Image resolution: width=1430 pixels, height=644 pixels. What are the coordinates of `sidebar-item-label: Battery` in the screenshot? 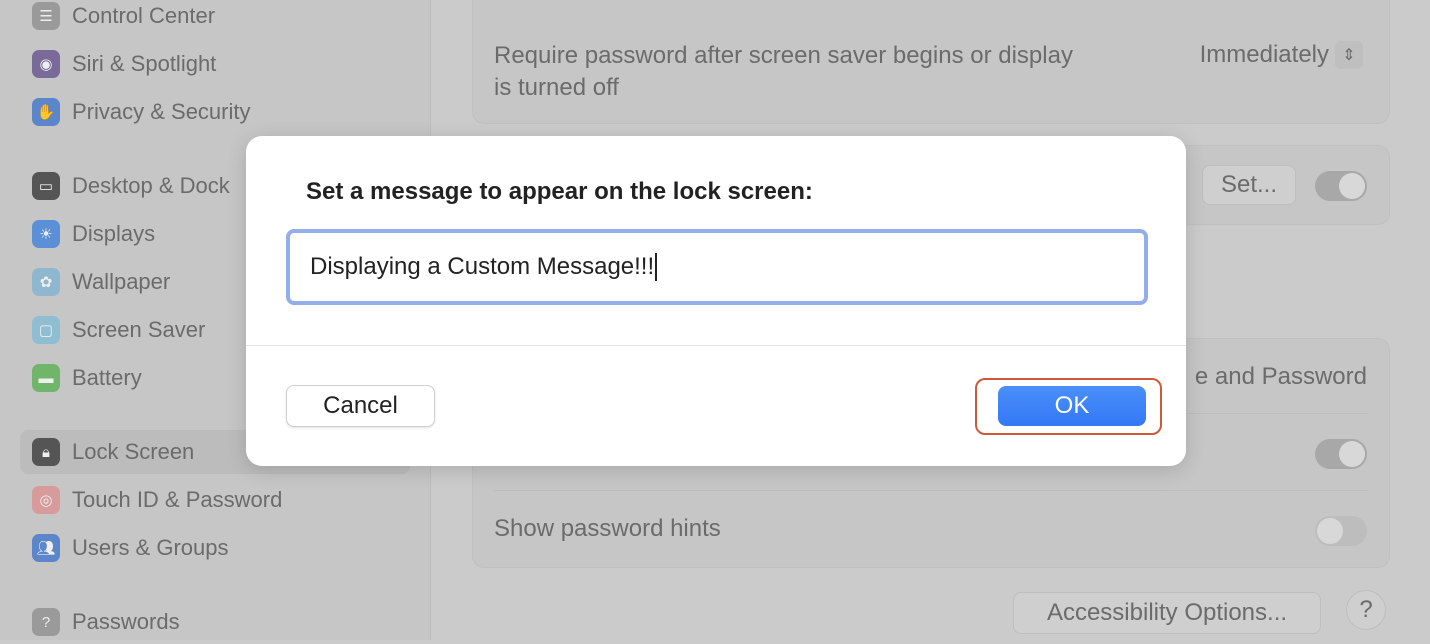 It's located at (107, 377).